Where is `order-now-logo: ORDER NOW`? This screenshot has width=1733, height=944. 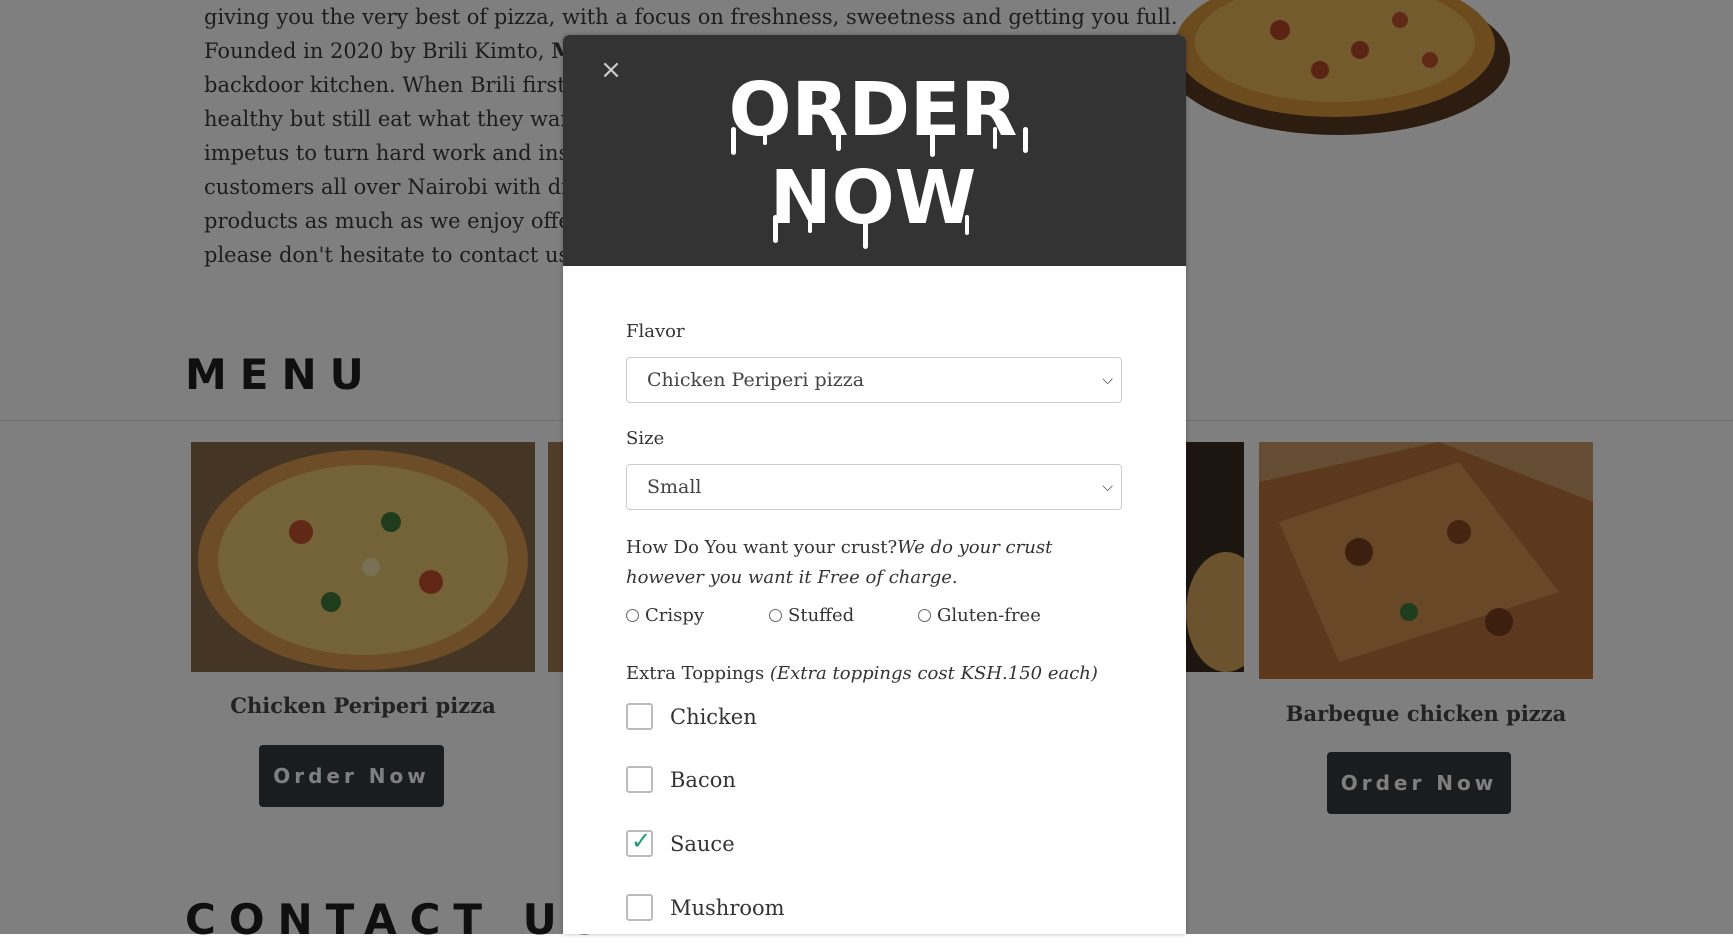
order-now-logo: ORDER NOW is located at coordinates (878, 158).